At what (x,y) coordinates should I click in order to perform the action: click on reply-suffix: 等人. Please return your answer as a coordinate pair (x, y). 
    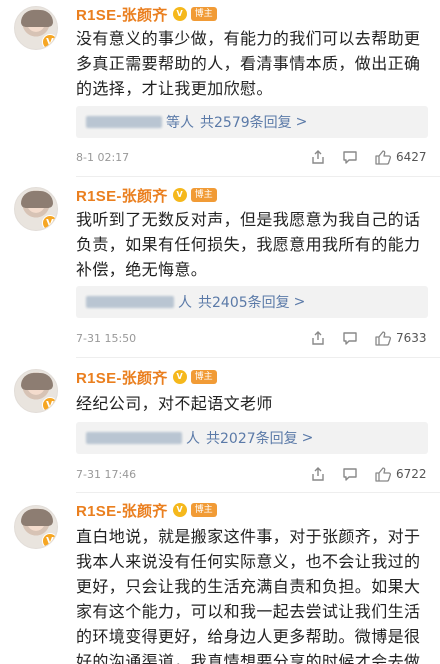
    Looking at the image, I should click on (180, 123).